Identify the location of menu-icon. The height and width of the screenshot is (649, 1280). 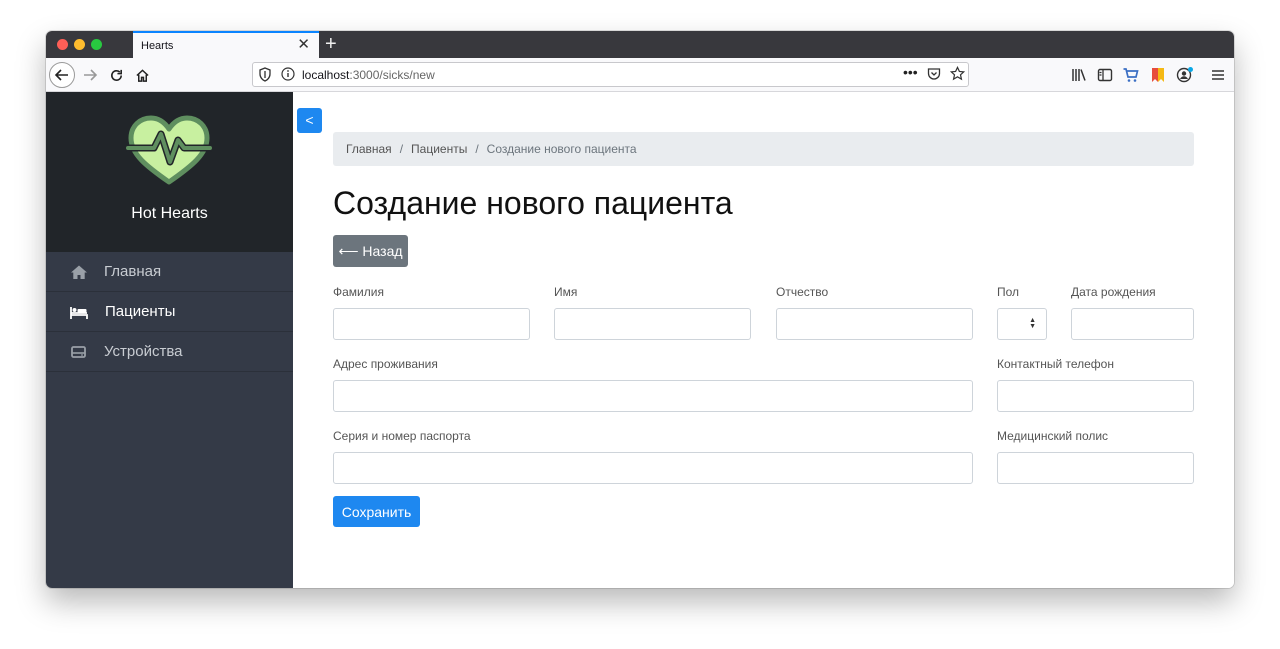
(1218, 75).